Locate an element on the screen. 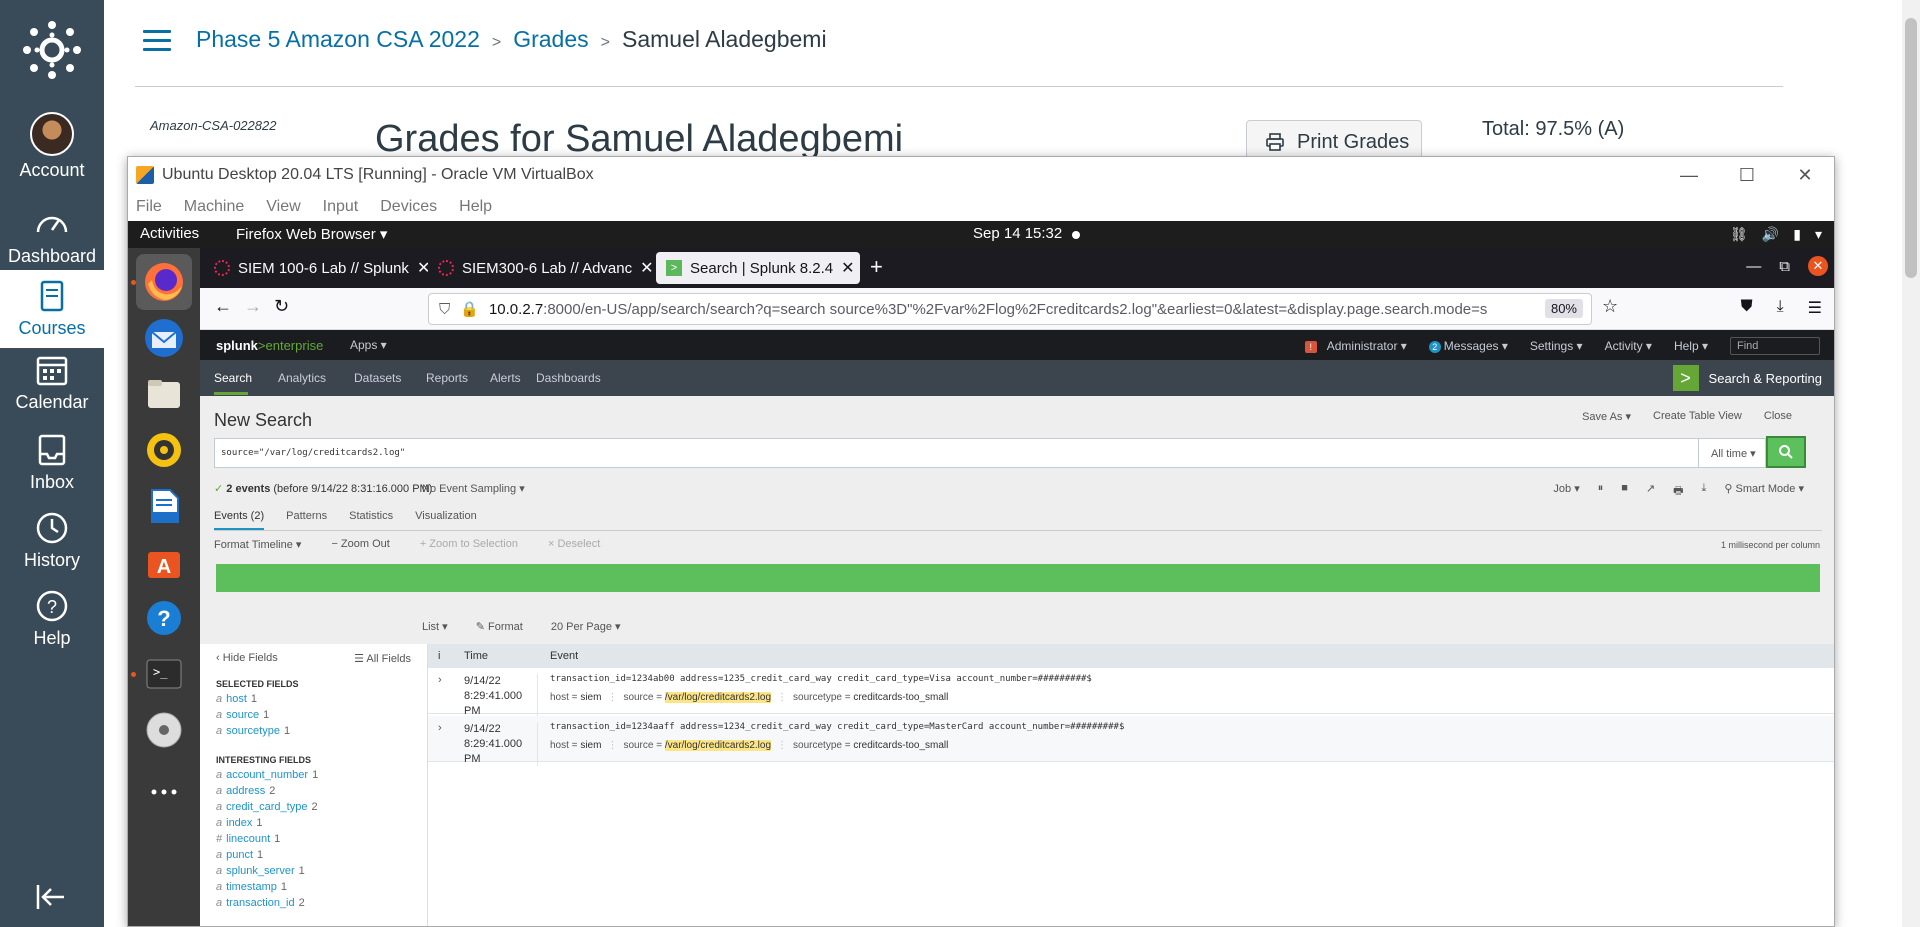  tab-visualization: Visualization is located at coordinates (446, 520).